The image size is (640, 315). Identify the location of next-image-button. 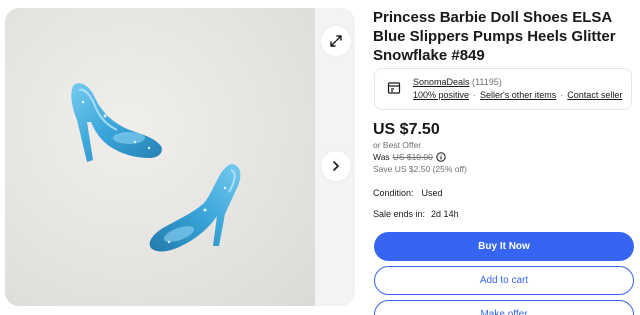
(336, 166).